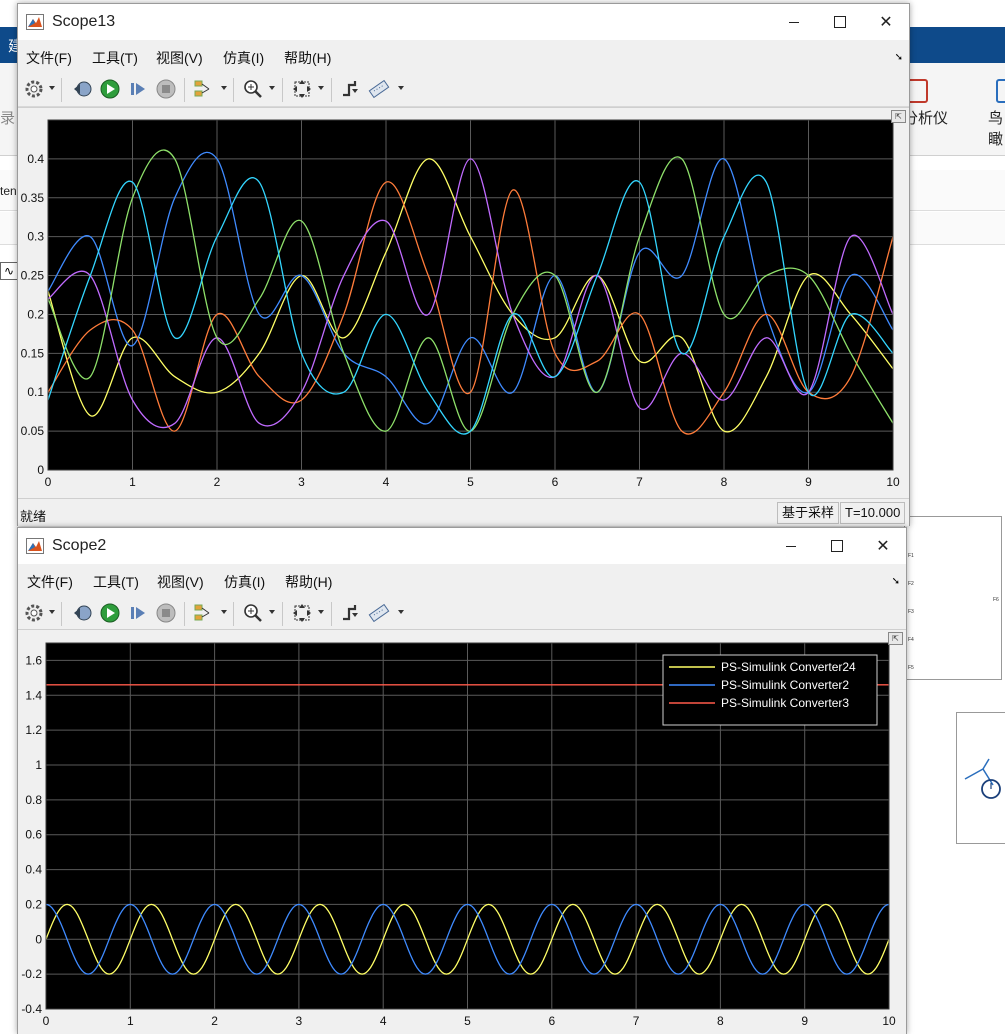 Image resolution: width=1005 pixels, height=1034 pixels. I want to click on matlab-logo-icon, so click(35, 22).